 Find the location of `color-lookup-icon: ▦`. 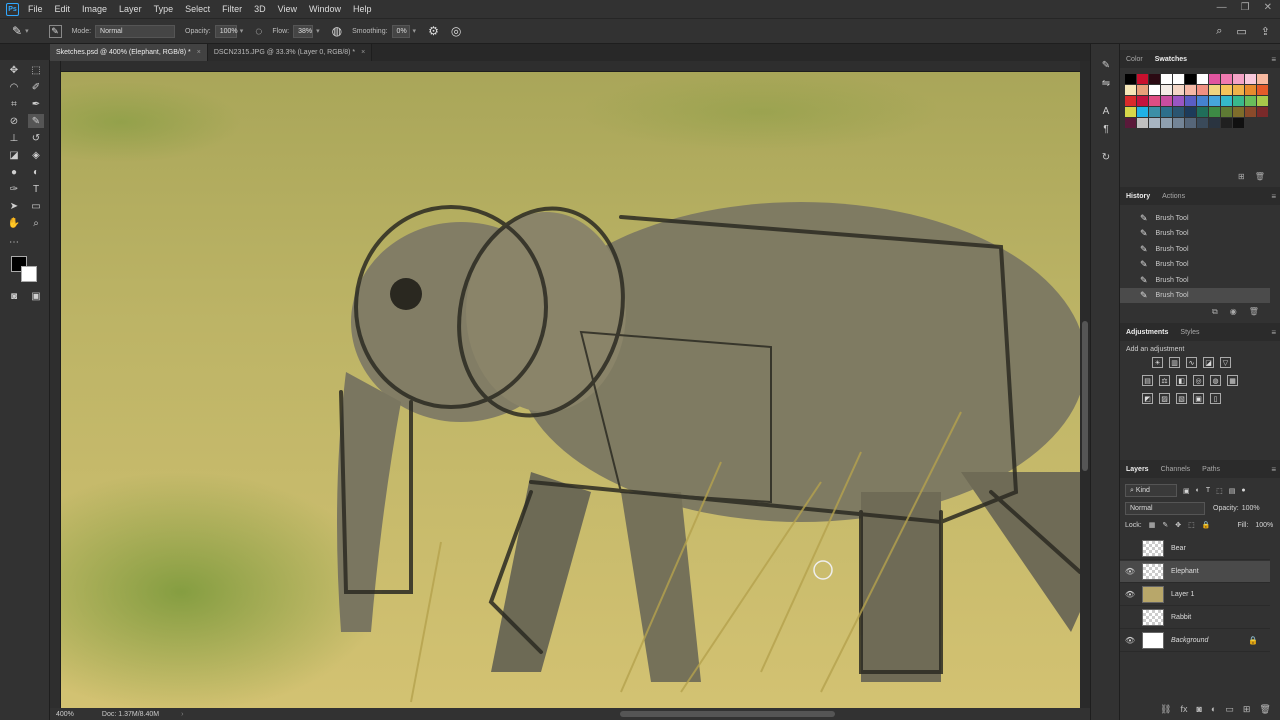

color-lookup-icon: ▦ is located at coordinates (1232, 380).